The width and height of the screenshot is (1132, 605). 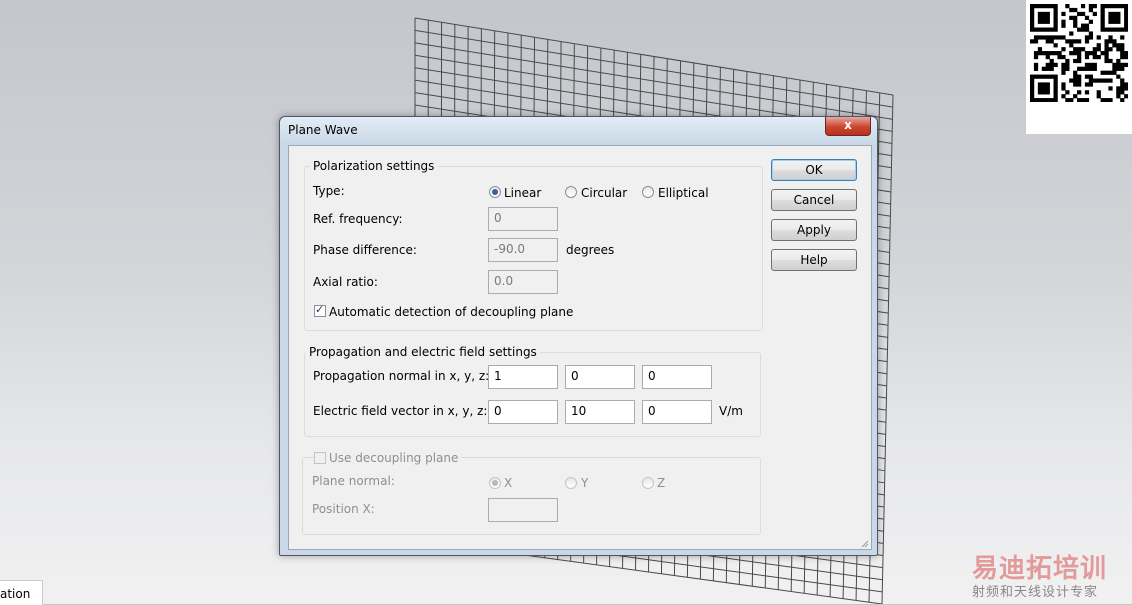 I want to click on status-bar-tab: ation, so click(x=21, y=592).